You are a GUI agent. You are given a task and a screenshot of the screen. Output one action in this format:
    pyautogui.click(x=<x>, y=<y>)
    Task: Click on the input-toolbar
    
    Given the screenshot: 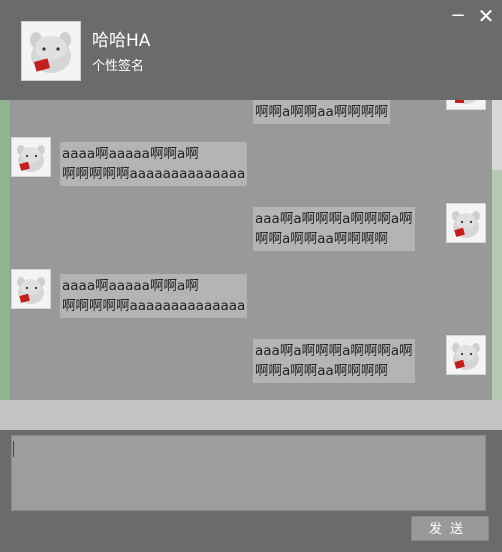 What is the action you would take?
    pyautogui.click(x=251, y=415)
    